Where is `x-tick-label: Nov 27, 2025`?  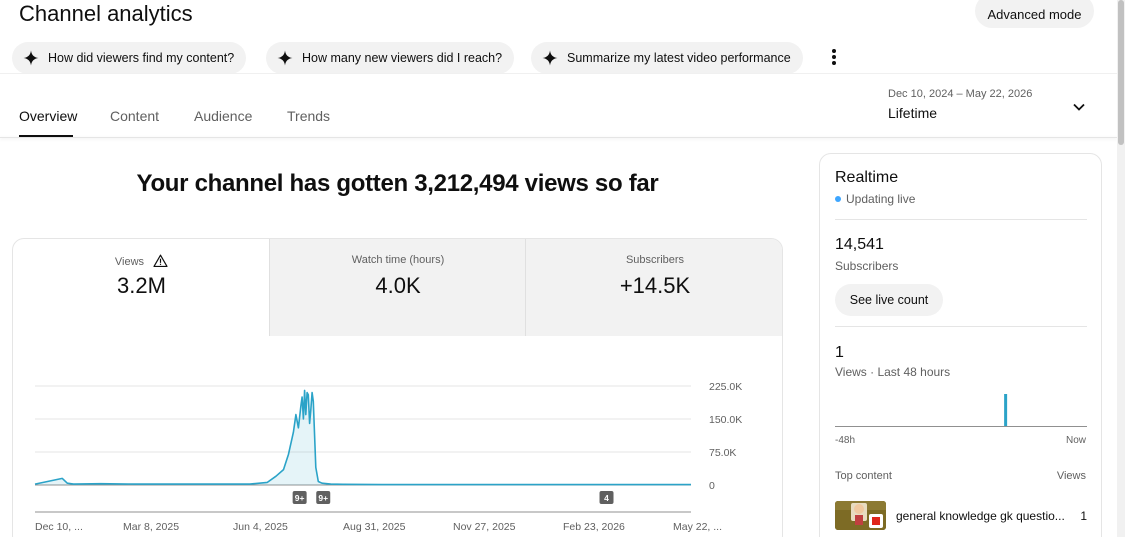 x-tick-label: Nov 27, 2025 is located at coordinates (484, 527).